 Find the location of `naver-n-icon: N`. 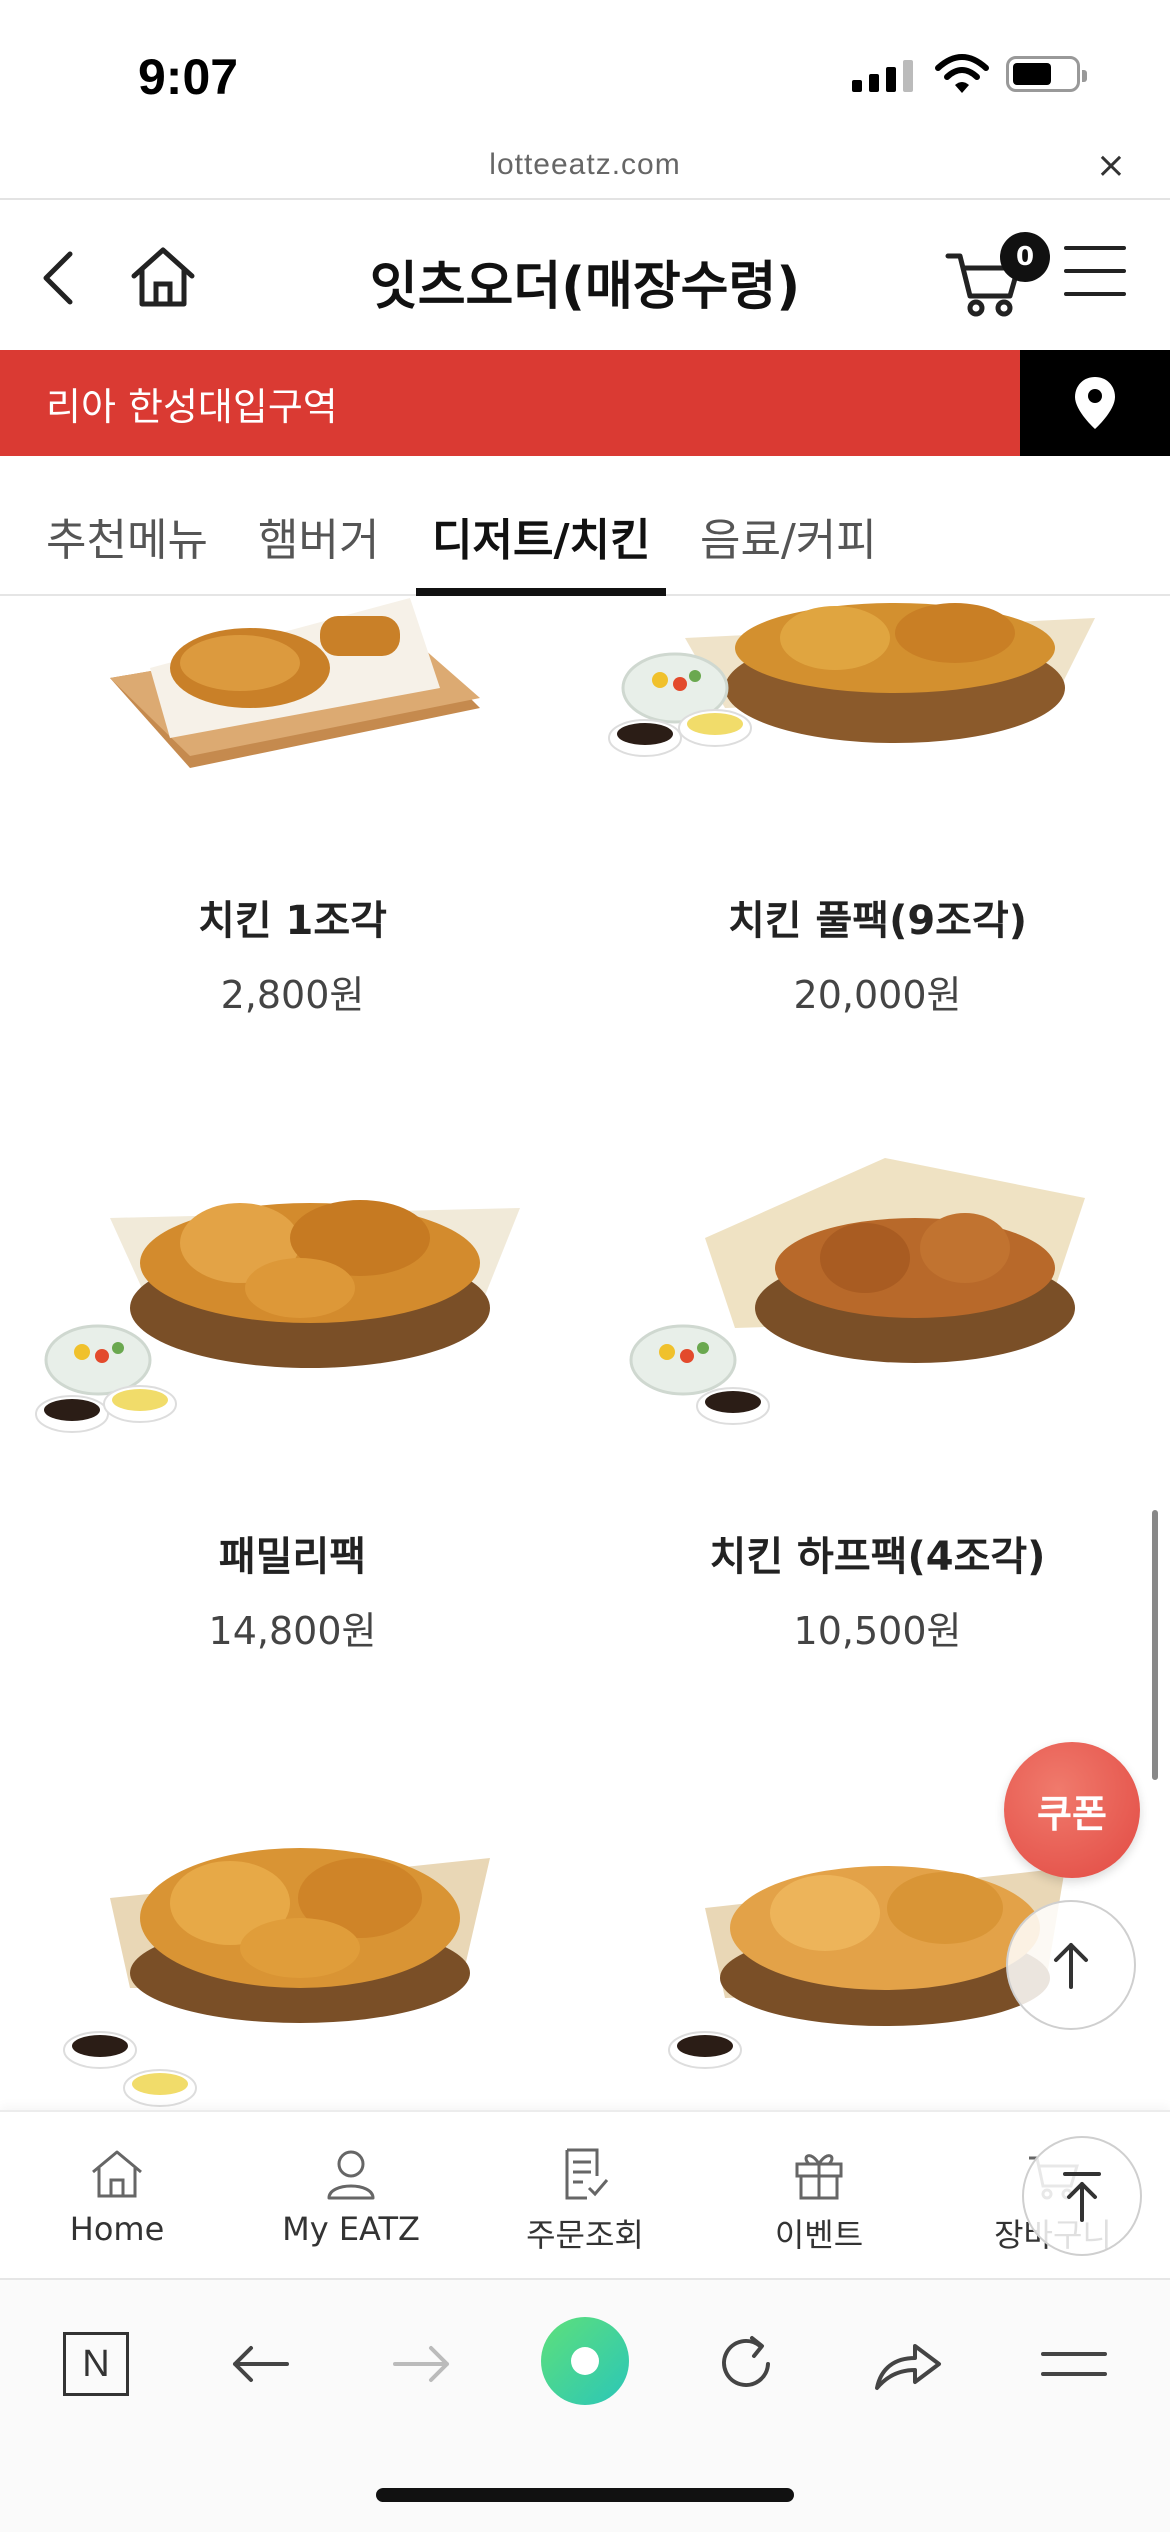

naver-n-icon: N is located at coordinates (96, 2364).